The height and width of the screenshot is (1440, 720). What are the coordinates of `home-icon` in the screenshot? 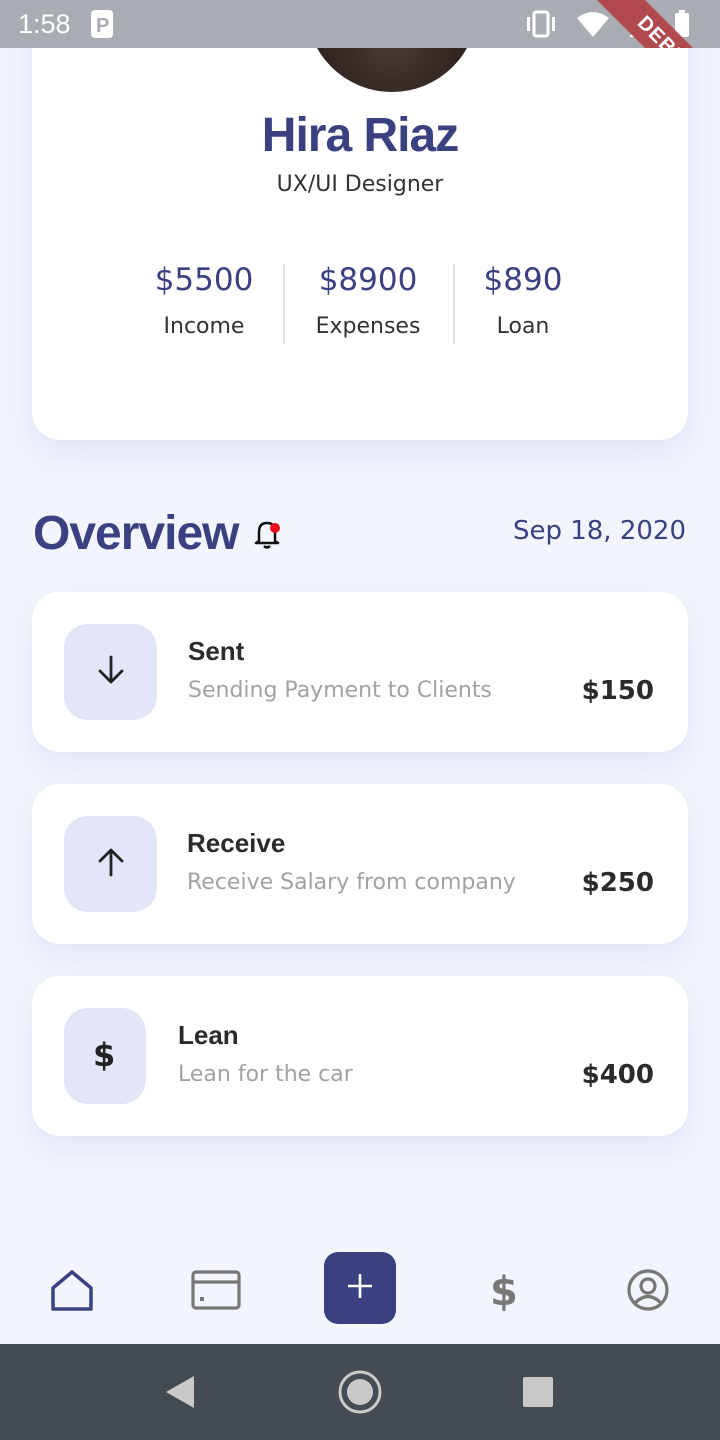 It's located at (72, 1292).